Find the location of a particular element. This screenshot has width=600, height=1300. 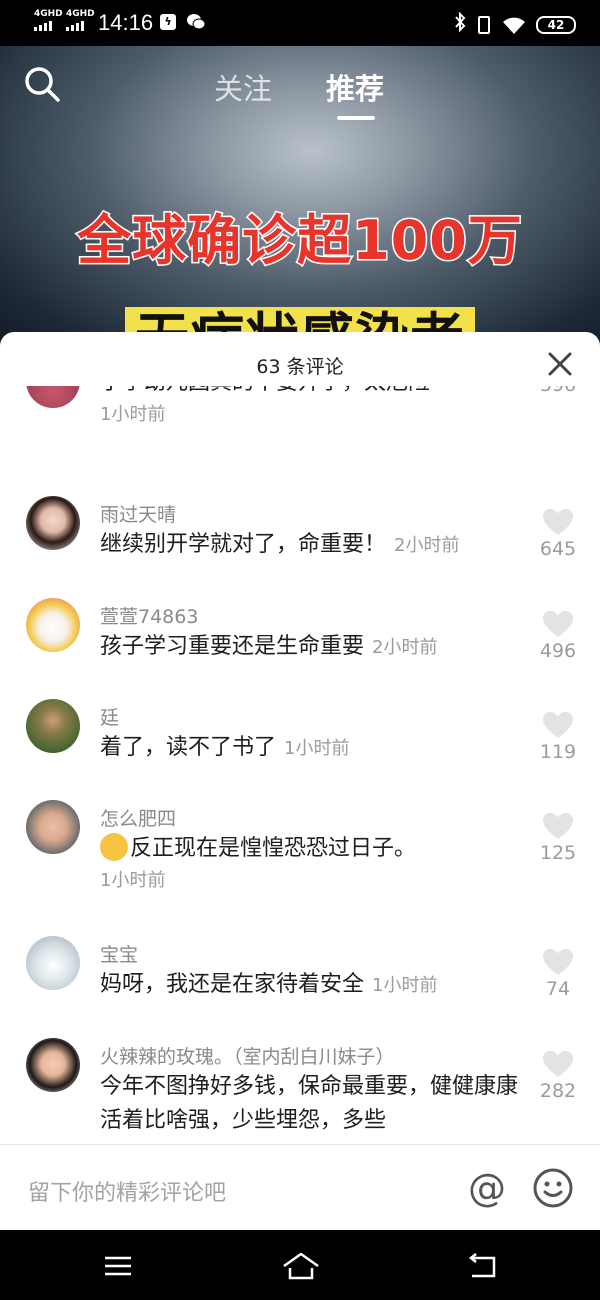

comment-username: 火辣辣的玫瑰。（室内刮白川妹子） is located at coordinates (247, 1055).